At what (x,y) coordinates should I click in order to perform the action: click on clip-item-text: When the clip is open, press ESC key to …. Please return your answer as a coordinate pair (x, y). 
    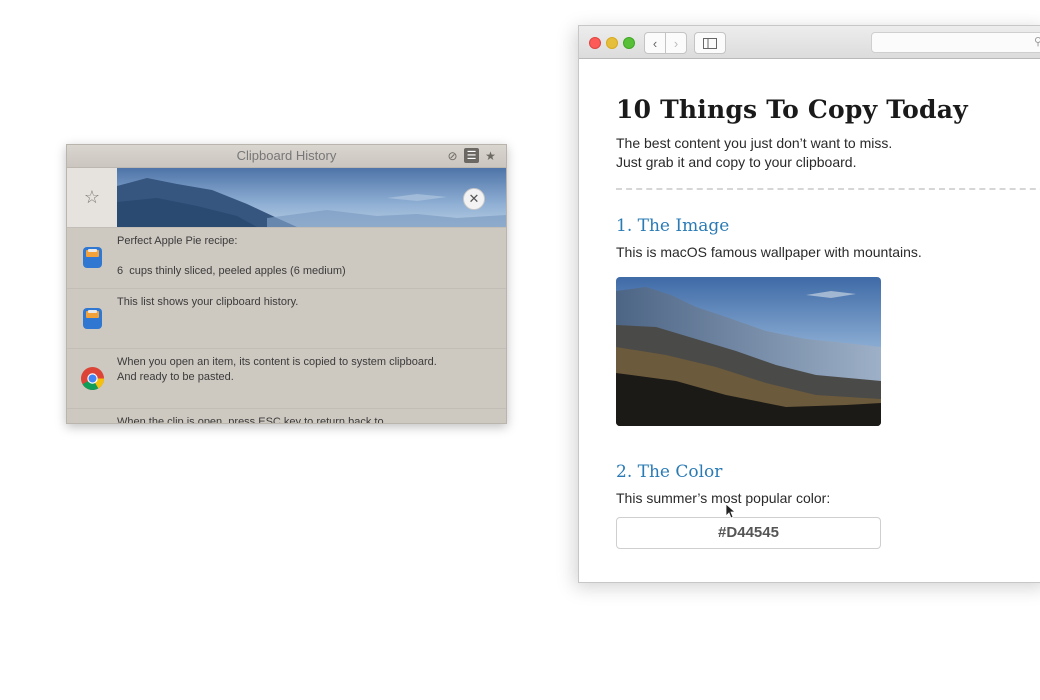
    Looking at the image, I should click on (250, 420).